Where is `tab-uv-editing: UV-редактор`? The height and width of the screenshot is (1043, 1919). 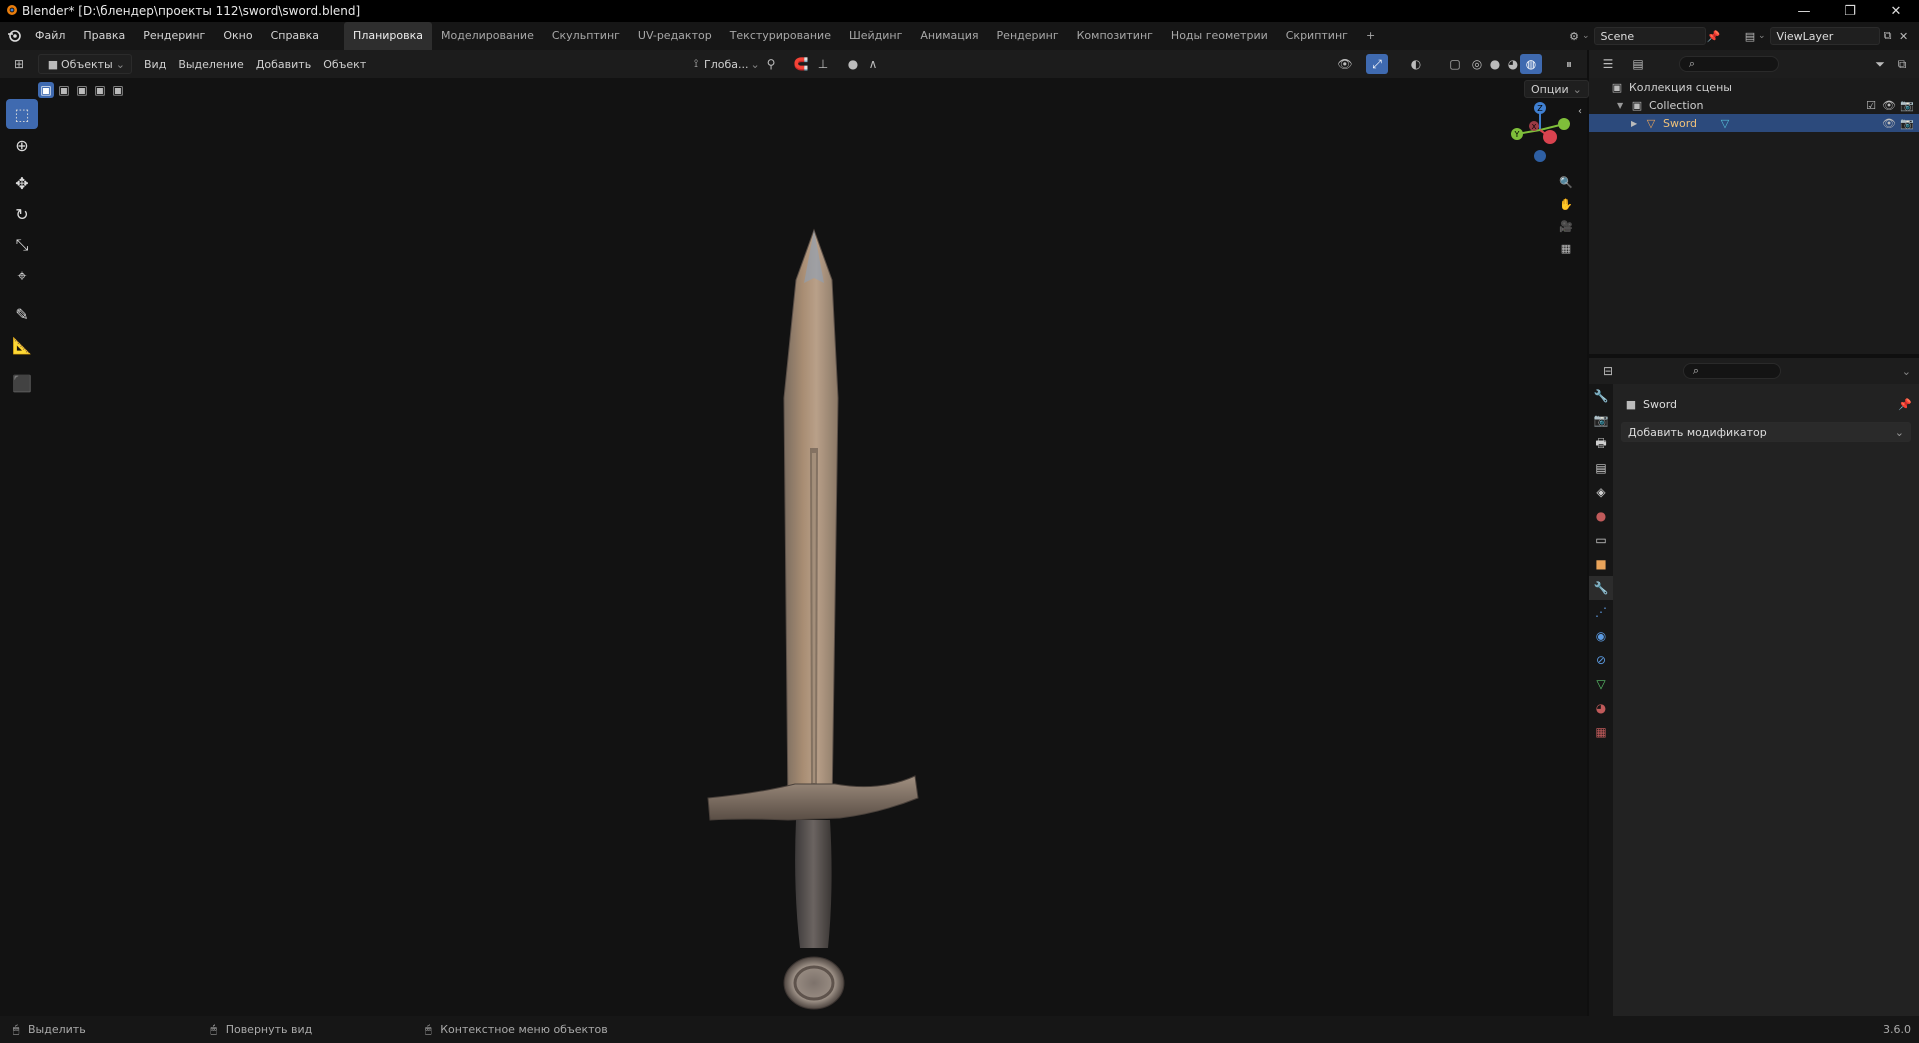
tab-uv-editing: UV-редактор is located at coordinates (675, 36).